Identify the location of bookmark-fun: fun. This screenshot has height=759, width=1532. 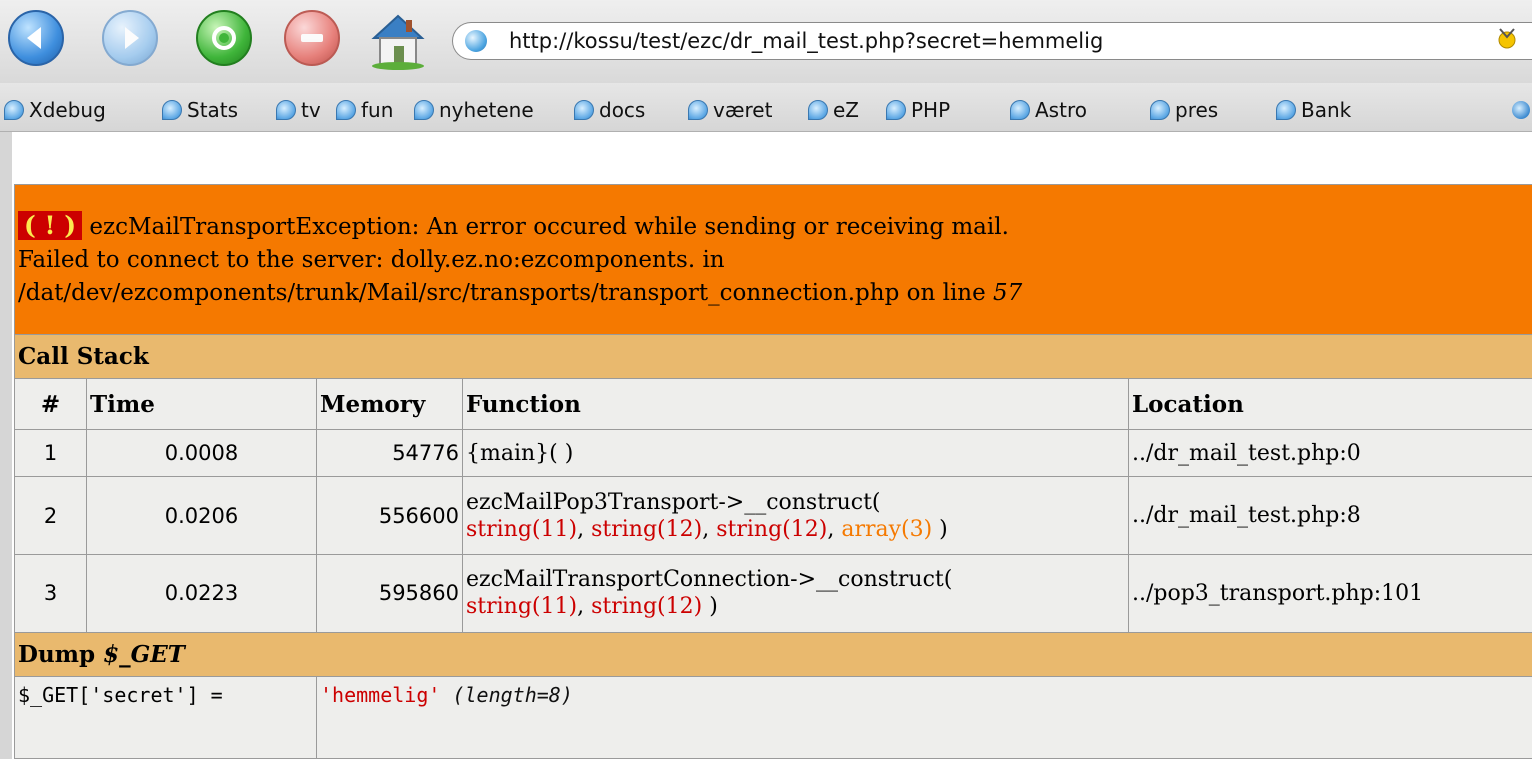
(364, 110).